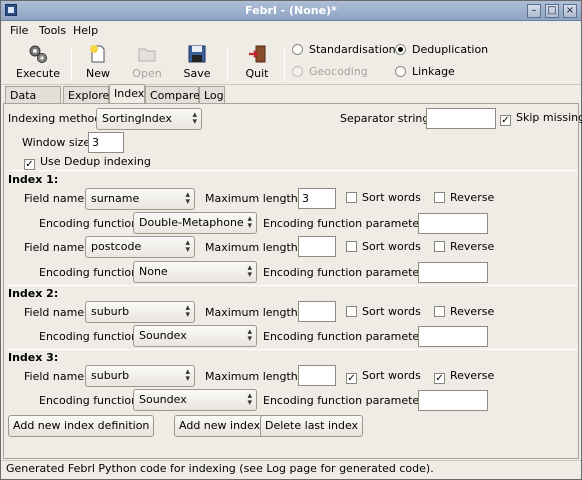 This screenshot has width=582, height=480. Describe the element at coordinates (147, 55) in the screenshot. I see `folder-icon` at that location.